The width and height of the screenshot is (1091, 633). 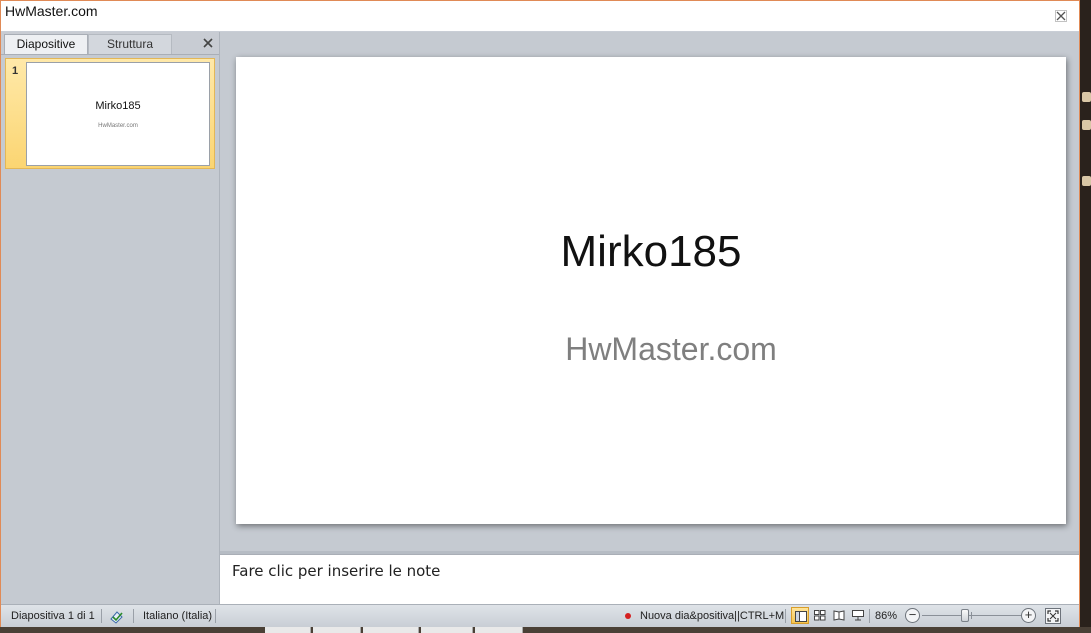 I want to click on sorter-view-icon, so click(x=820, y=615).